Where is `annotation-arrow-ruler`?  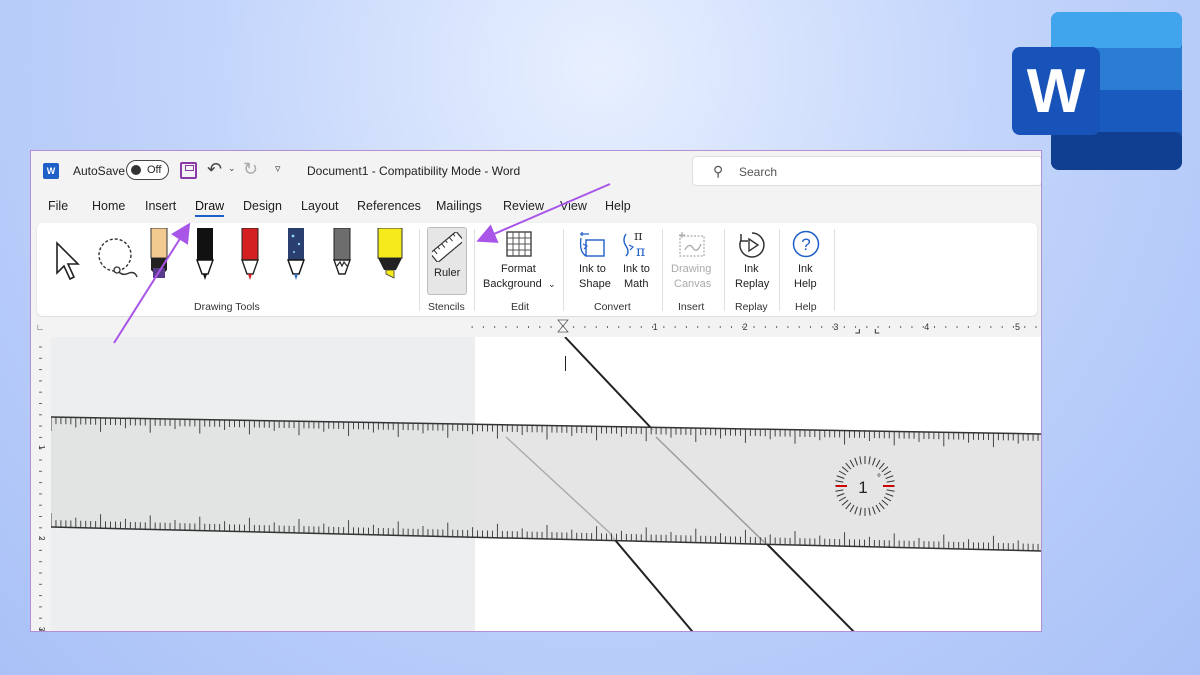
annotation-arrow-ruler is located at coordinates (543, 213).